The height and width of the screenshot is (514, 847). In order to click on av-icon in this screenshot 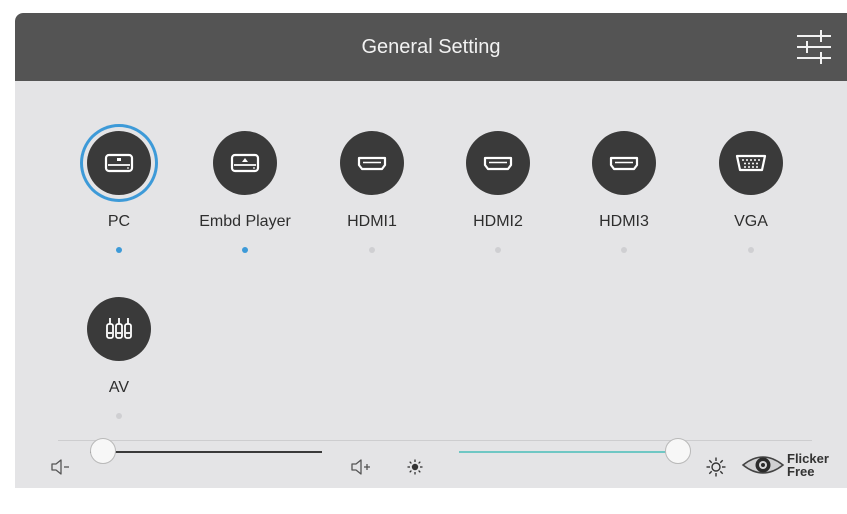, I will do `click(119, 329)`.